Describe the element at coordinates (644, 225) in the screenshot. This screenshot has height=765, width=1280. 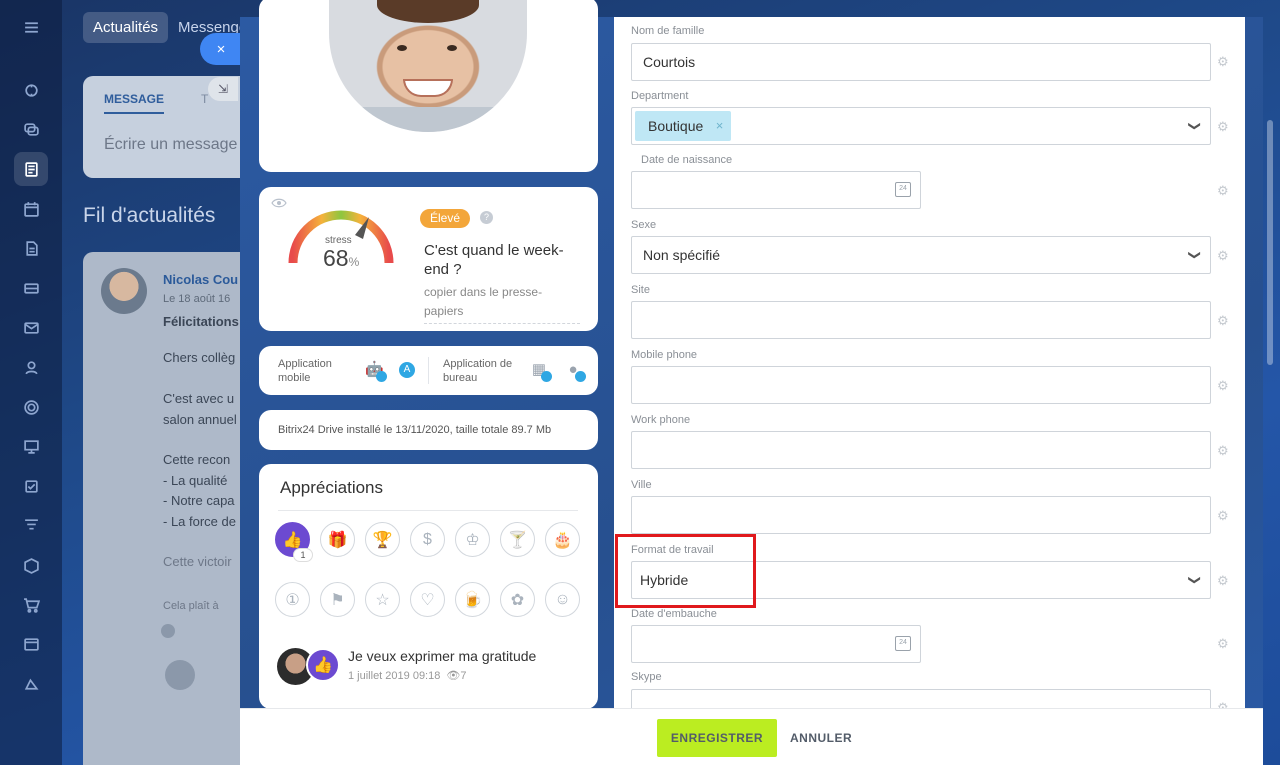
I see `field-label-gender: Sexe` at that location.